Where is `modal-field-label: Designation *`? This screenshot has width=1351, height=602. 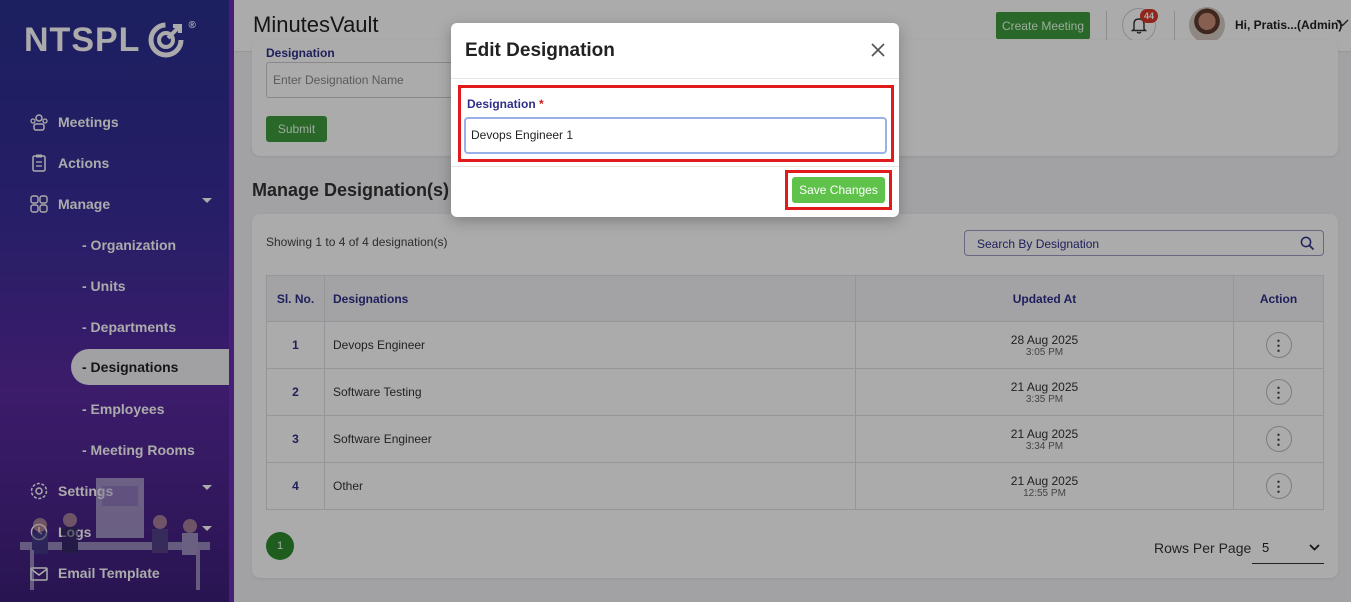 modal-field-label: Designation * is located at coordinates (505, 104).